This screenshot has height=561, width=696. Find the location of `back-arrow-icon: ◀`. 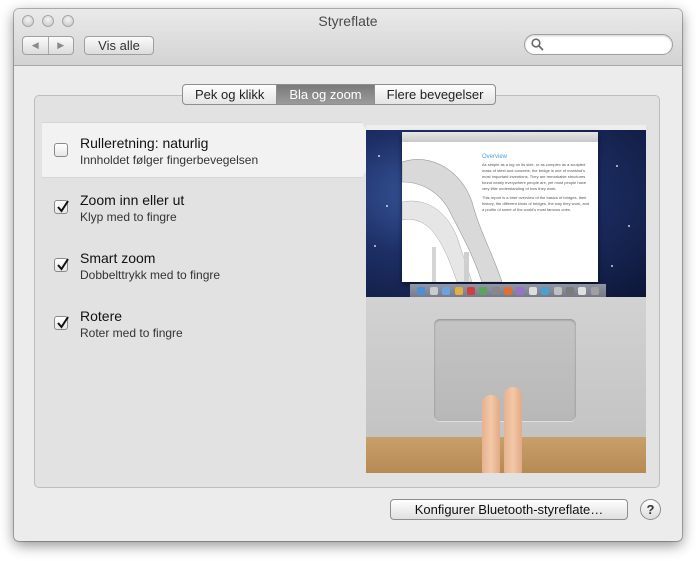

back-arrow-icon: ◀ is located at coordinates (35, 45).